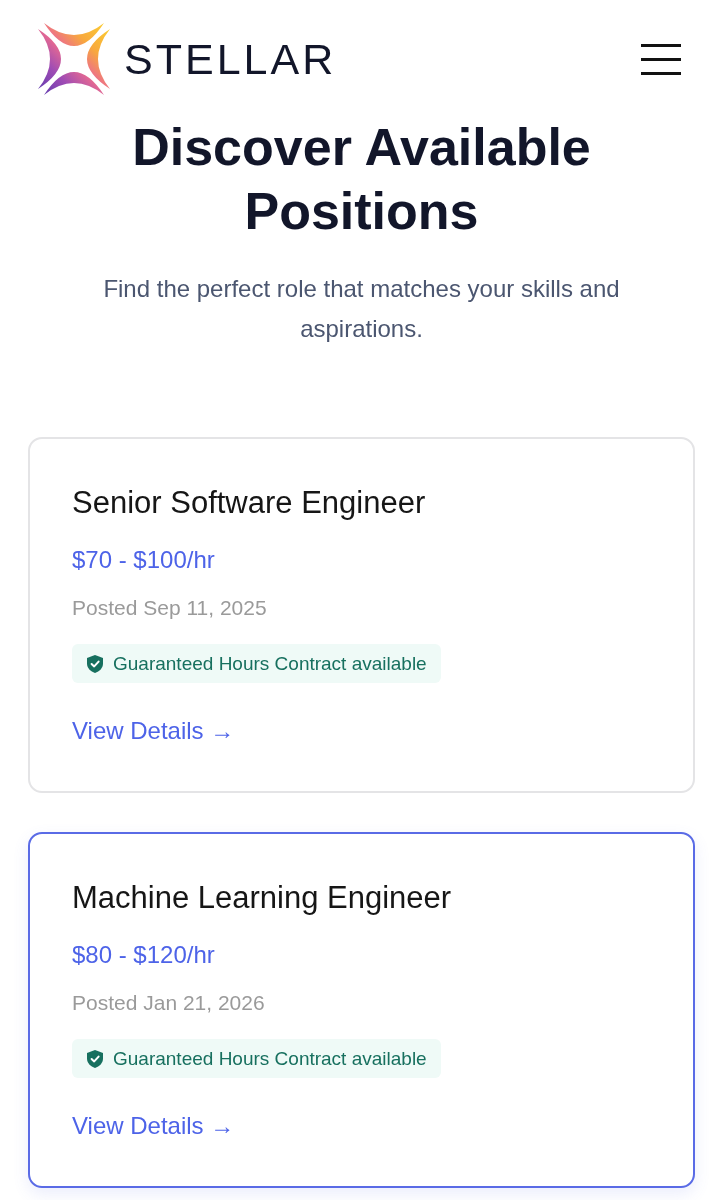  What do you see at coordinates (249, 503) in the screenshot?
I see `job-title: Senior Software Engineer` at bounding box center [249, 503].